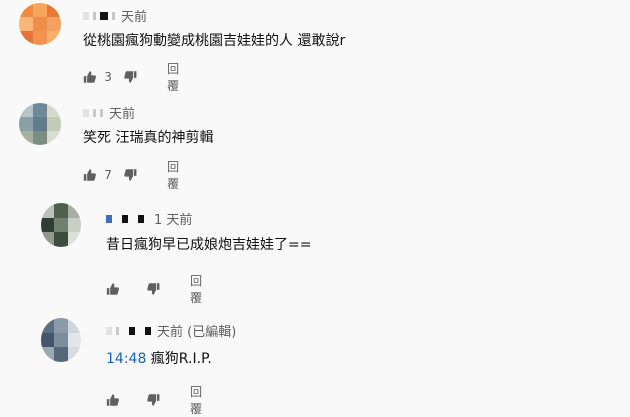 The height and width of the screenshot is (417, 630). Describe the element at coordinates (209, 245) in the screenshot. I see `comment-text: 昔日瘋狗早已成娘炮吉娃娃了==` at that location.